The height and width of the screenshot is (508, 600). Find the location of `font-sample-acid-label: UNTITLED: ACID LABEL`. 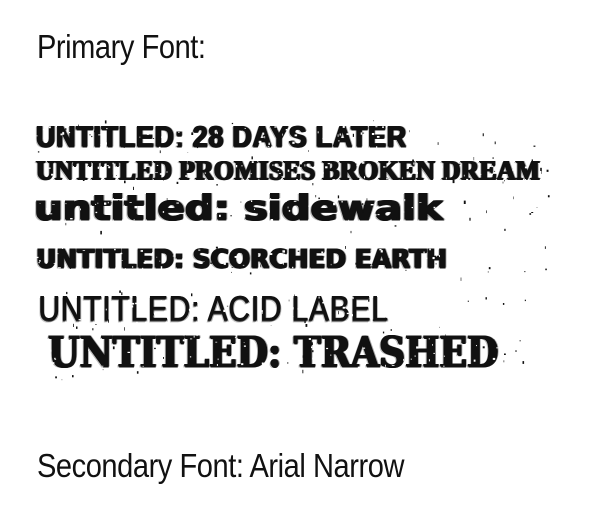

font-sample-acid-label: UNTITLED: ACID LABEL is located at coordinates (213, 308).